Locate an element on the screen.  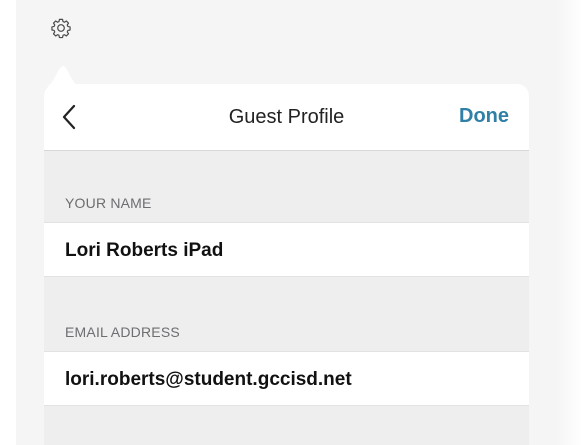
navigation-bar: Guest Profile Done is located at coordinates (286, 117).